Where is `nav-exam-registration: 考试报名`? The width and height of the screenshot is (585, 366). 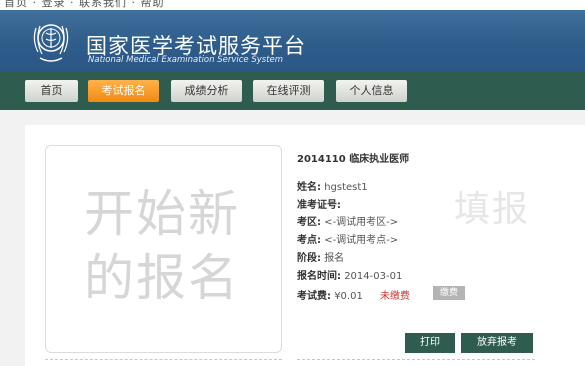 nav-exam-registration: 考试报名 is located at coordinates (123, 91).